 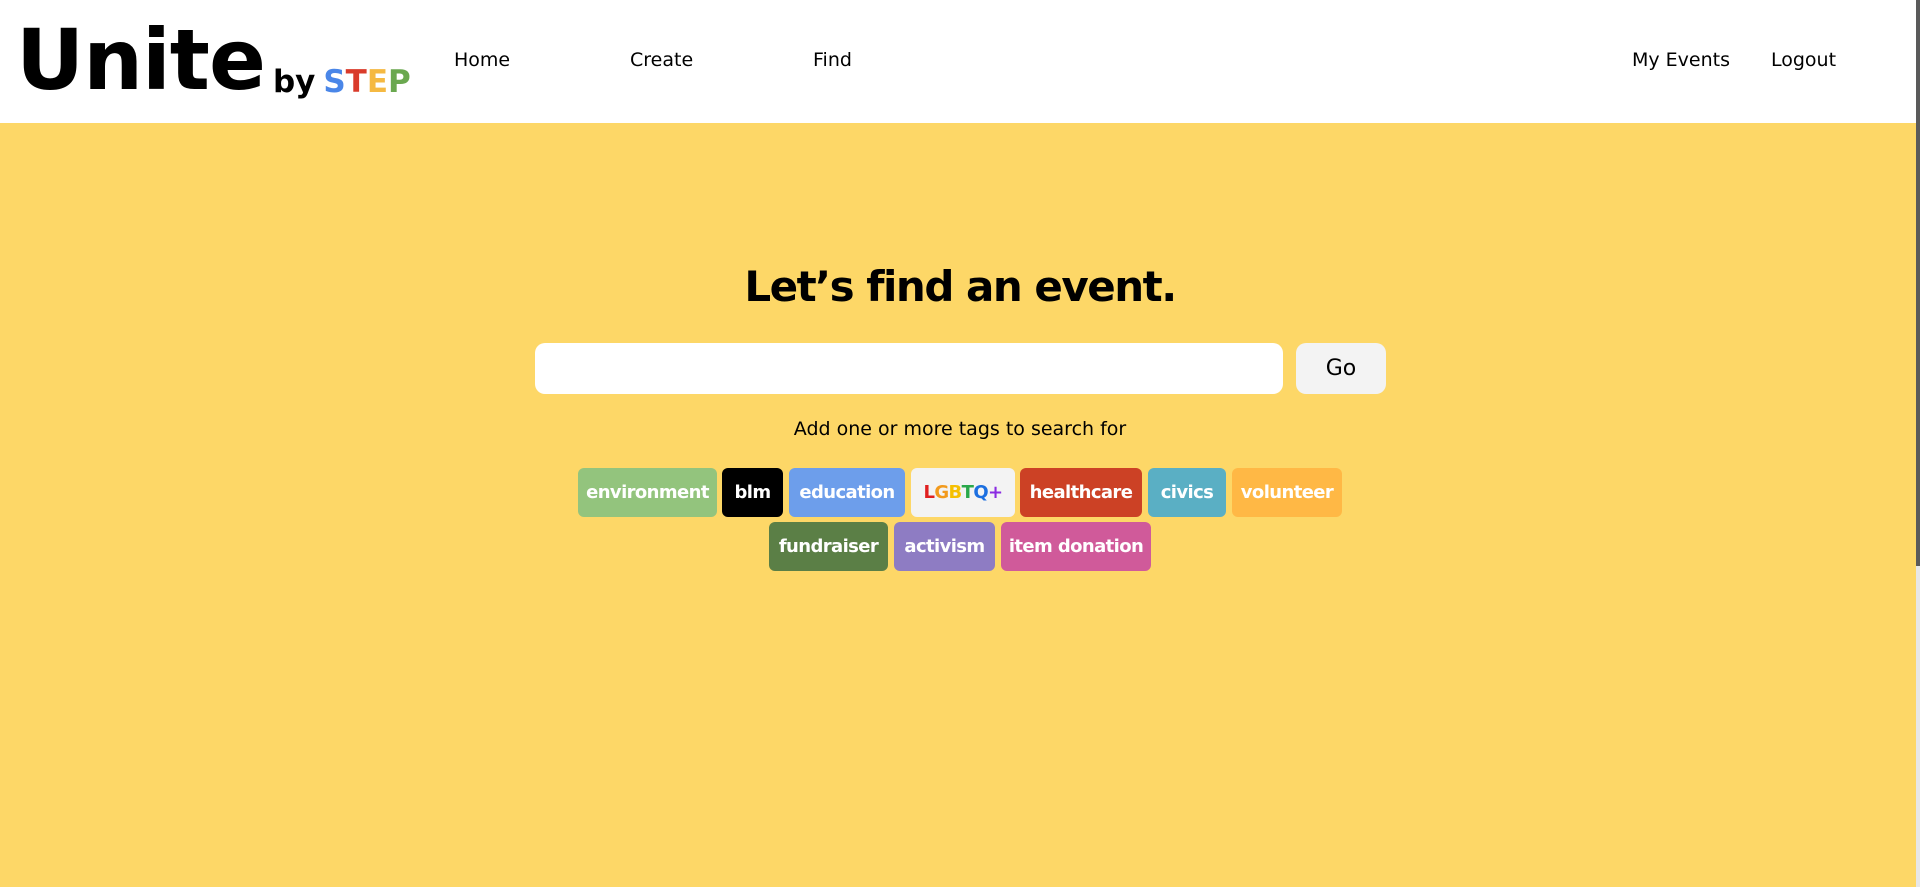 I want to click on lgbt-letter-plus: +, so click(x=995, y=492).